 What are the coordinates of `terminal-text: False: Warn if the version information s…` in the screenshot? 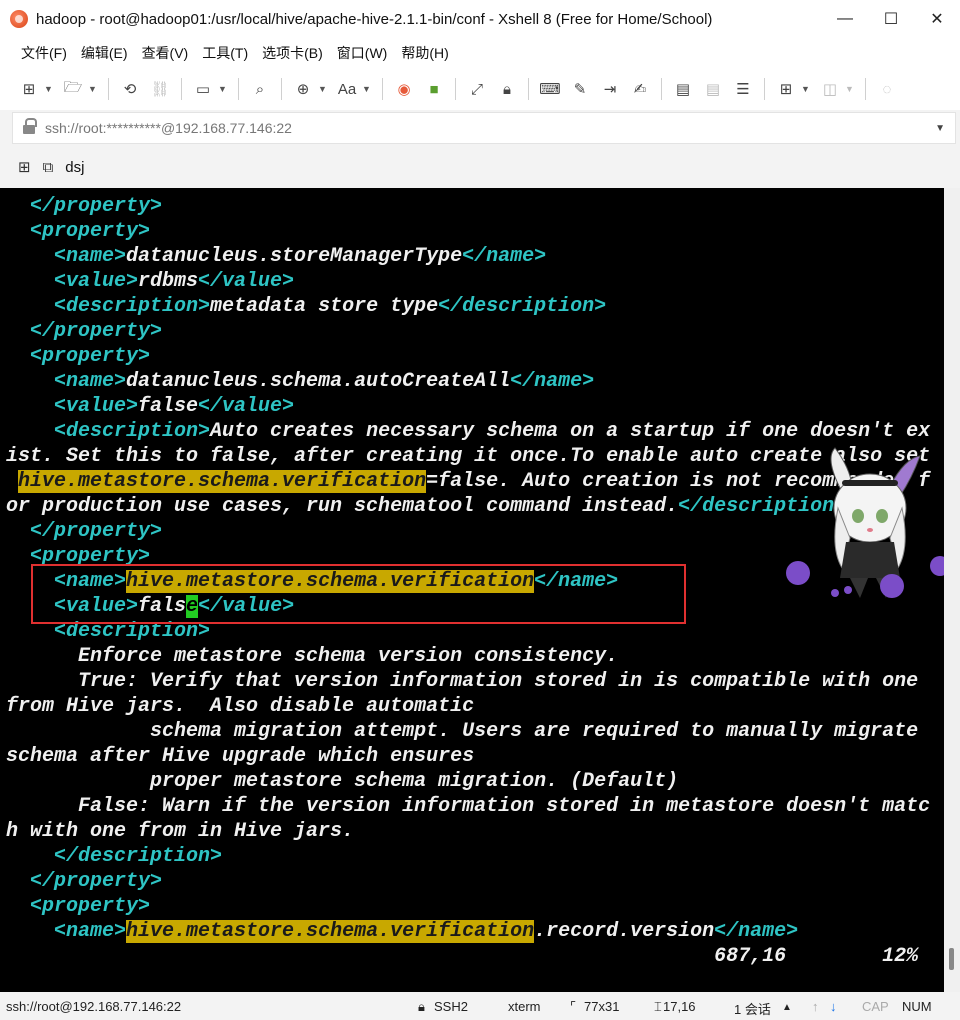 It's located at (468, 806).